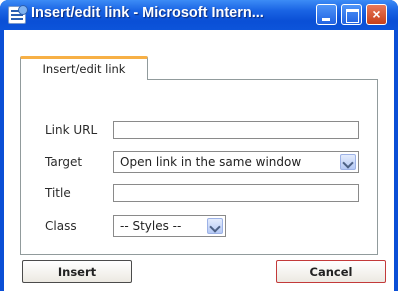  I want to click on tab-label: Insert/edit link, so click(84, 69).